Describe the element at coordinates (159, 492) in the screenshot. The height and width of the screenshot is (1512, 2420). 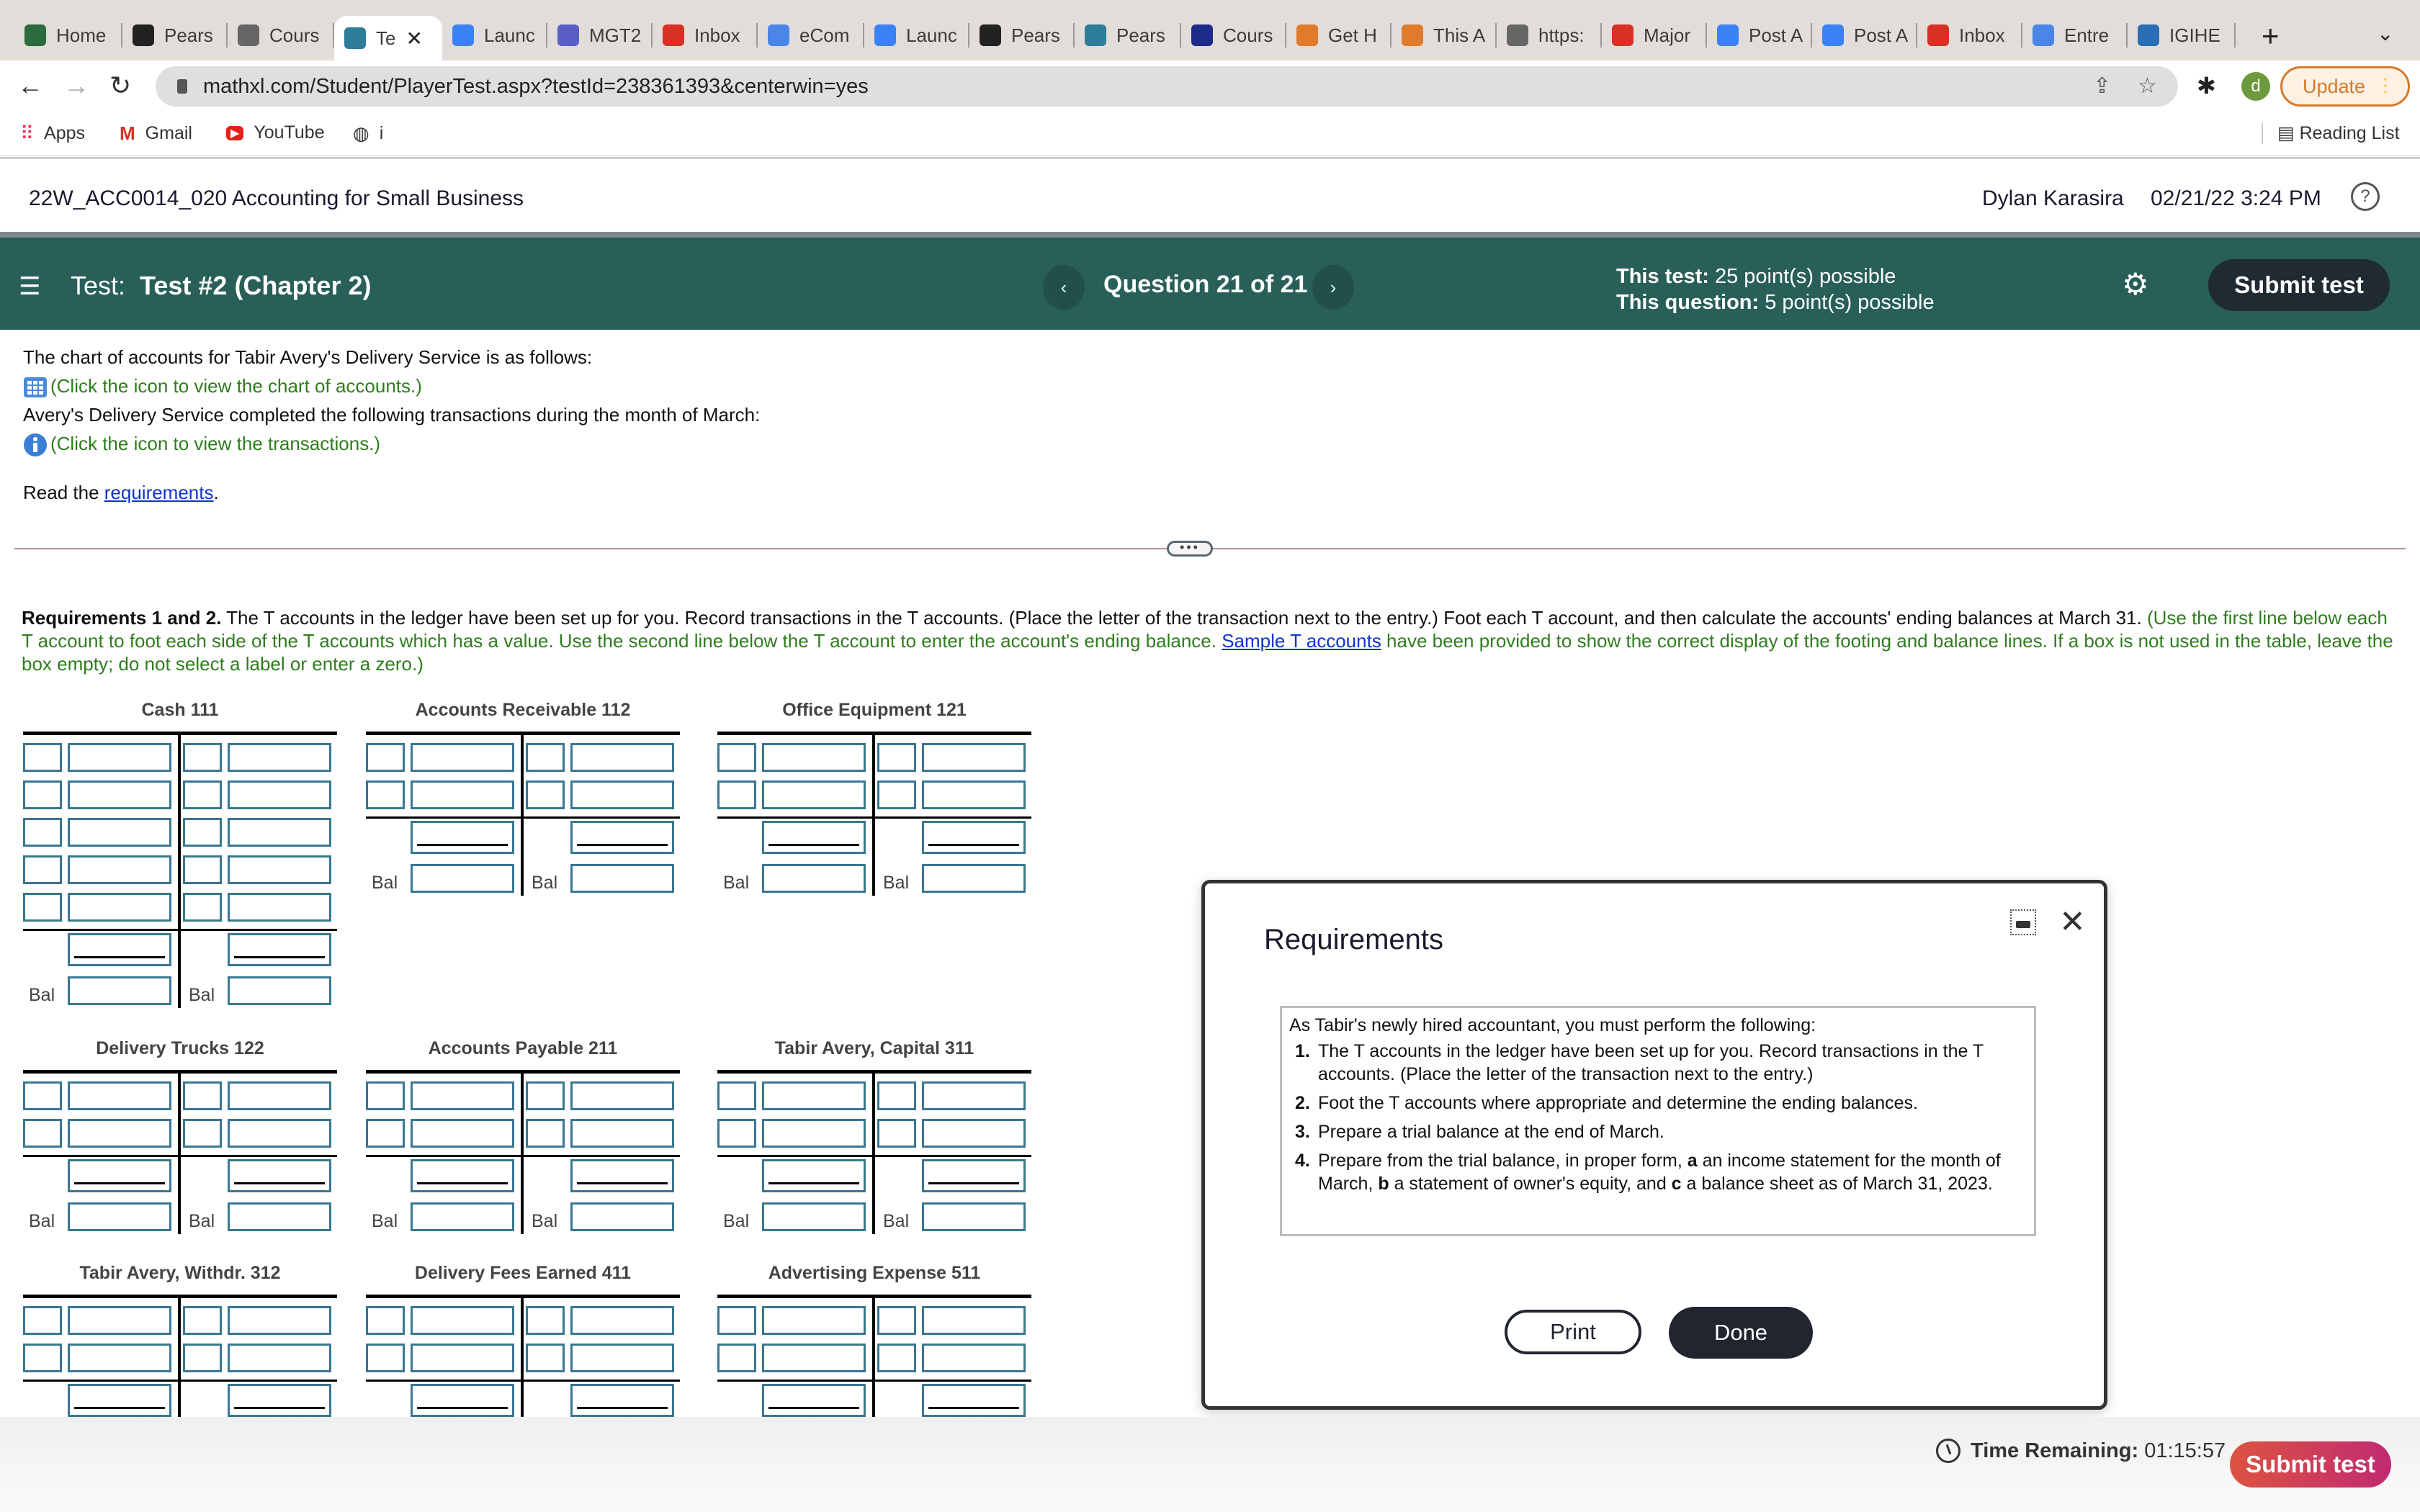
I see `requirements-link: requirements` at that location.